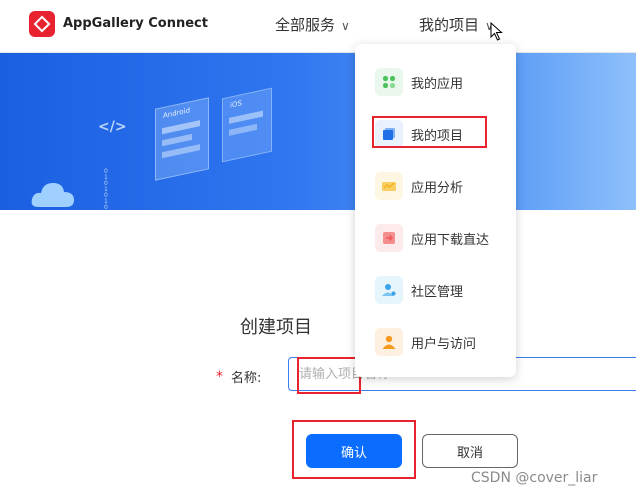  I want to click on menu-item-label: 用户与访问, so click(444, 344).